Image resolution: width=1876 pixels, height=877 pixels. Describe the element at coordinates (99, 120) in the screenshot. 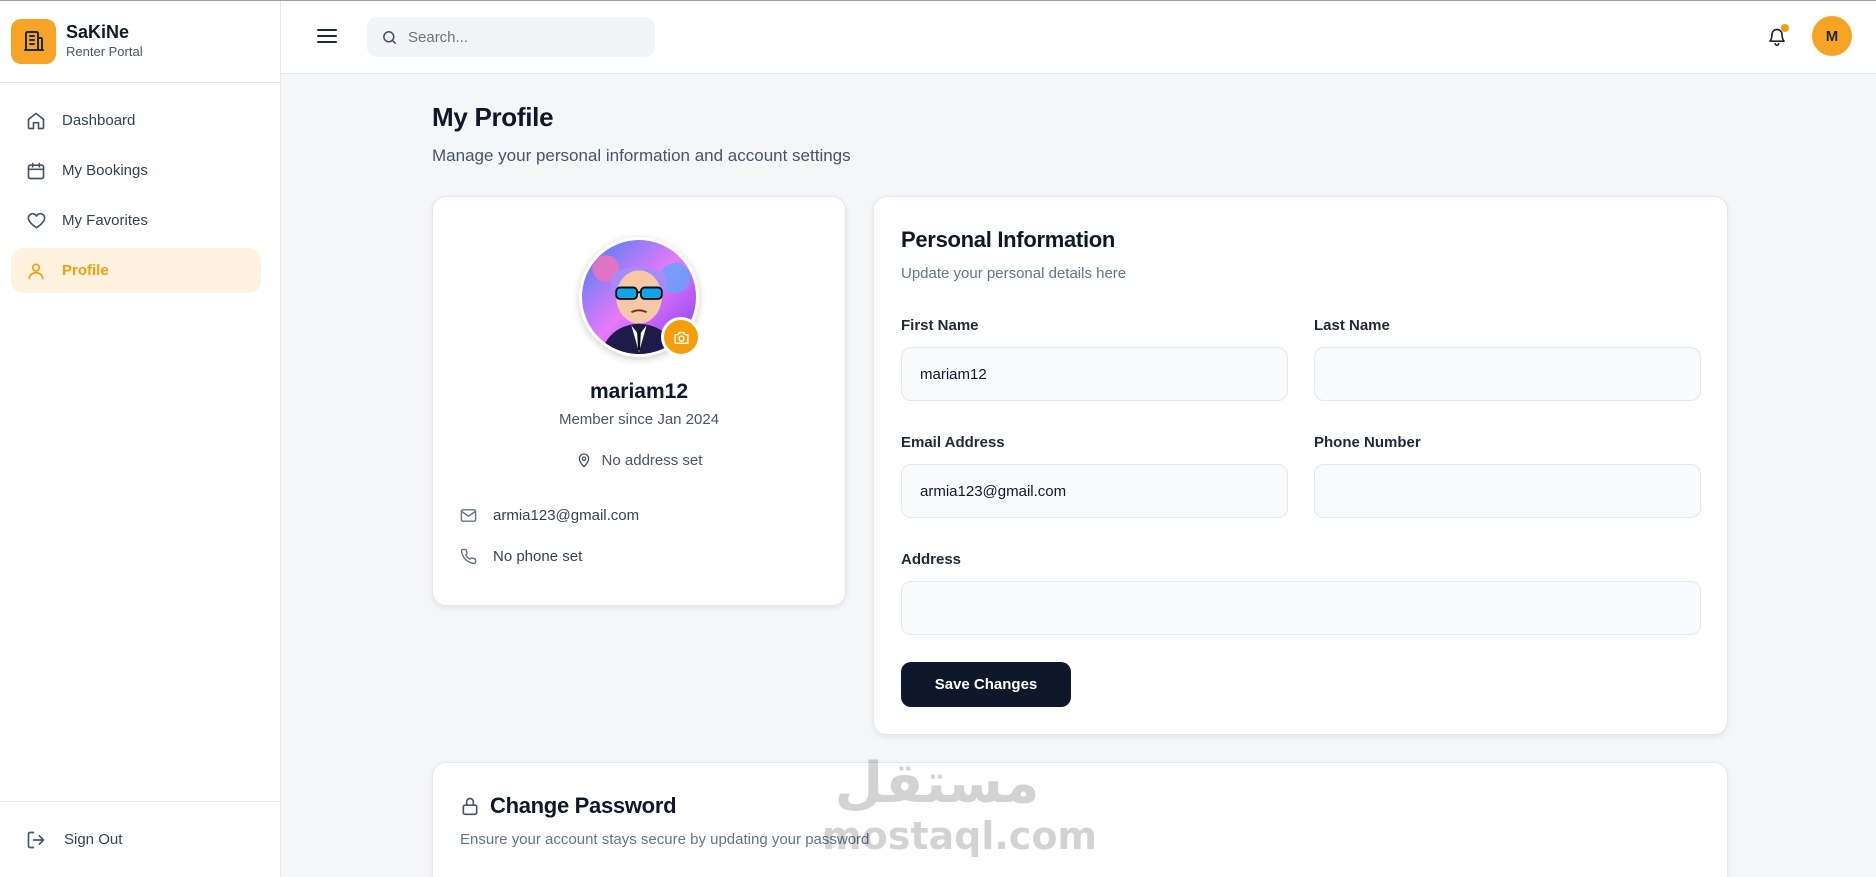

I see `sidebar-item-label: Dashboard` at that location.